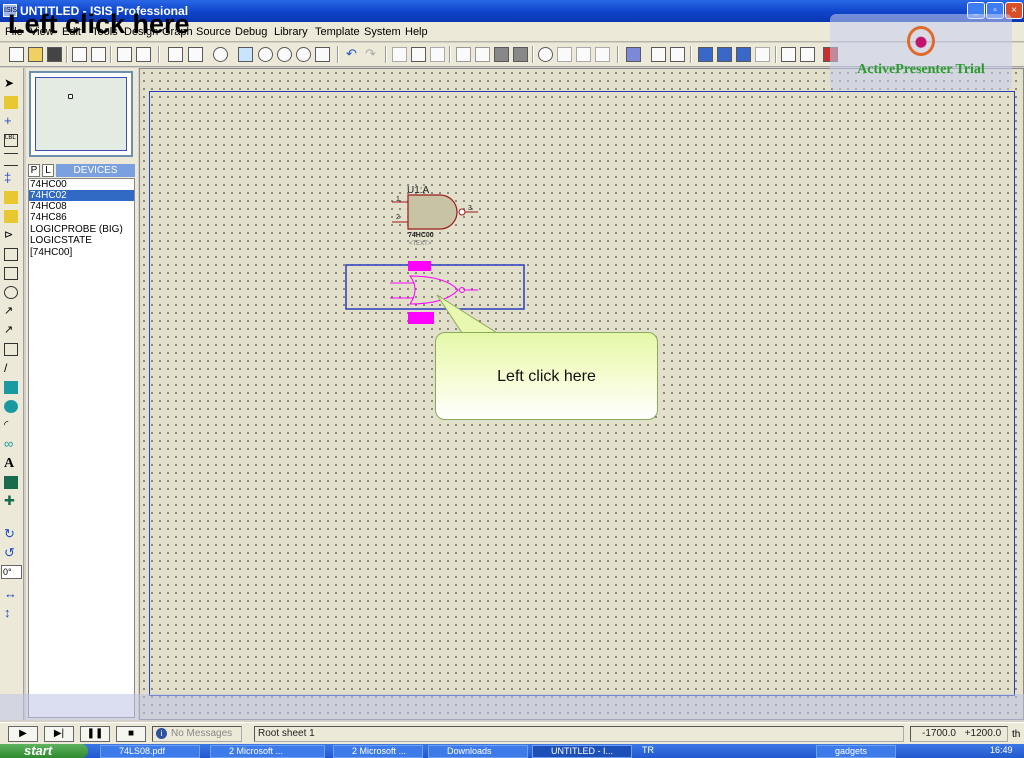  I want to click on arc-tool-icon: ◜, so click(11, 425).